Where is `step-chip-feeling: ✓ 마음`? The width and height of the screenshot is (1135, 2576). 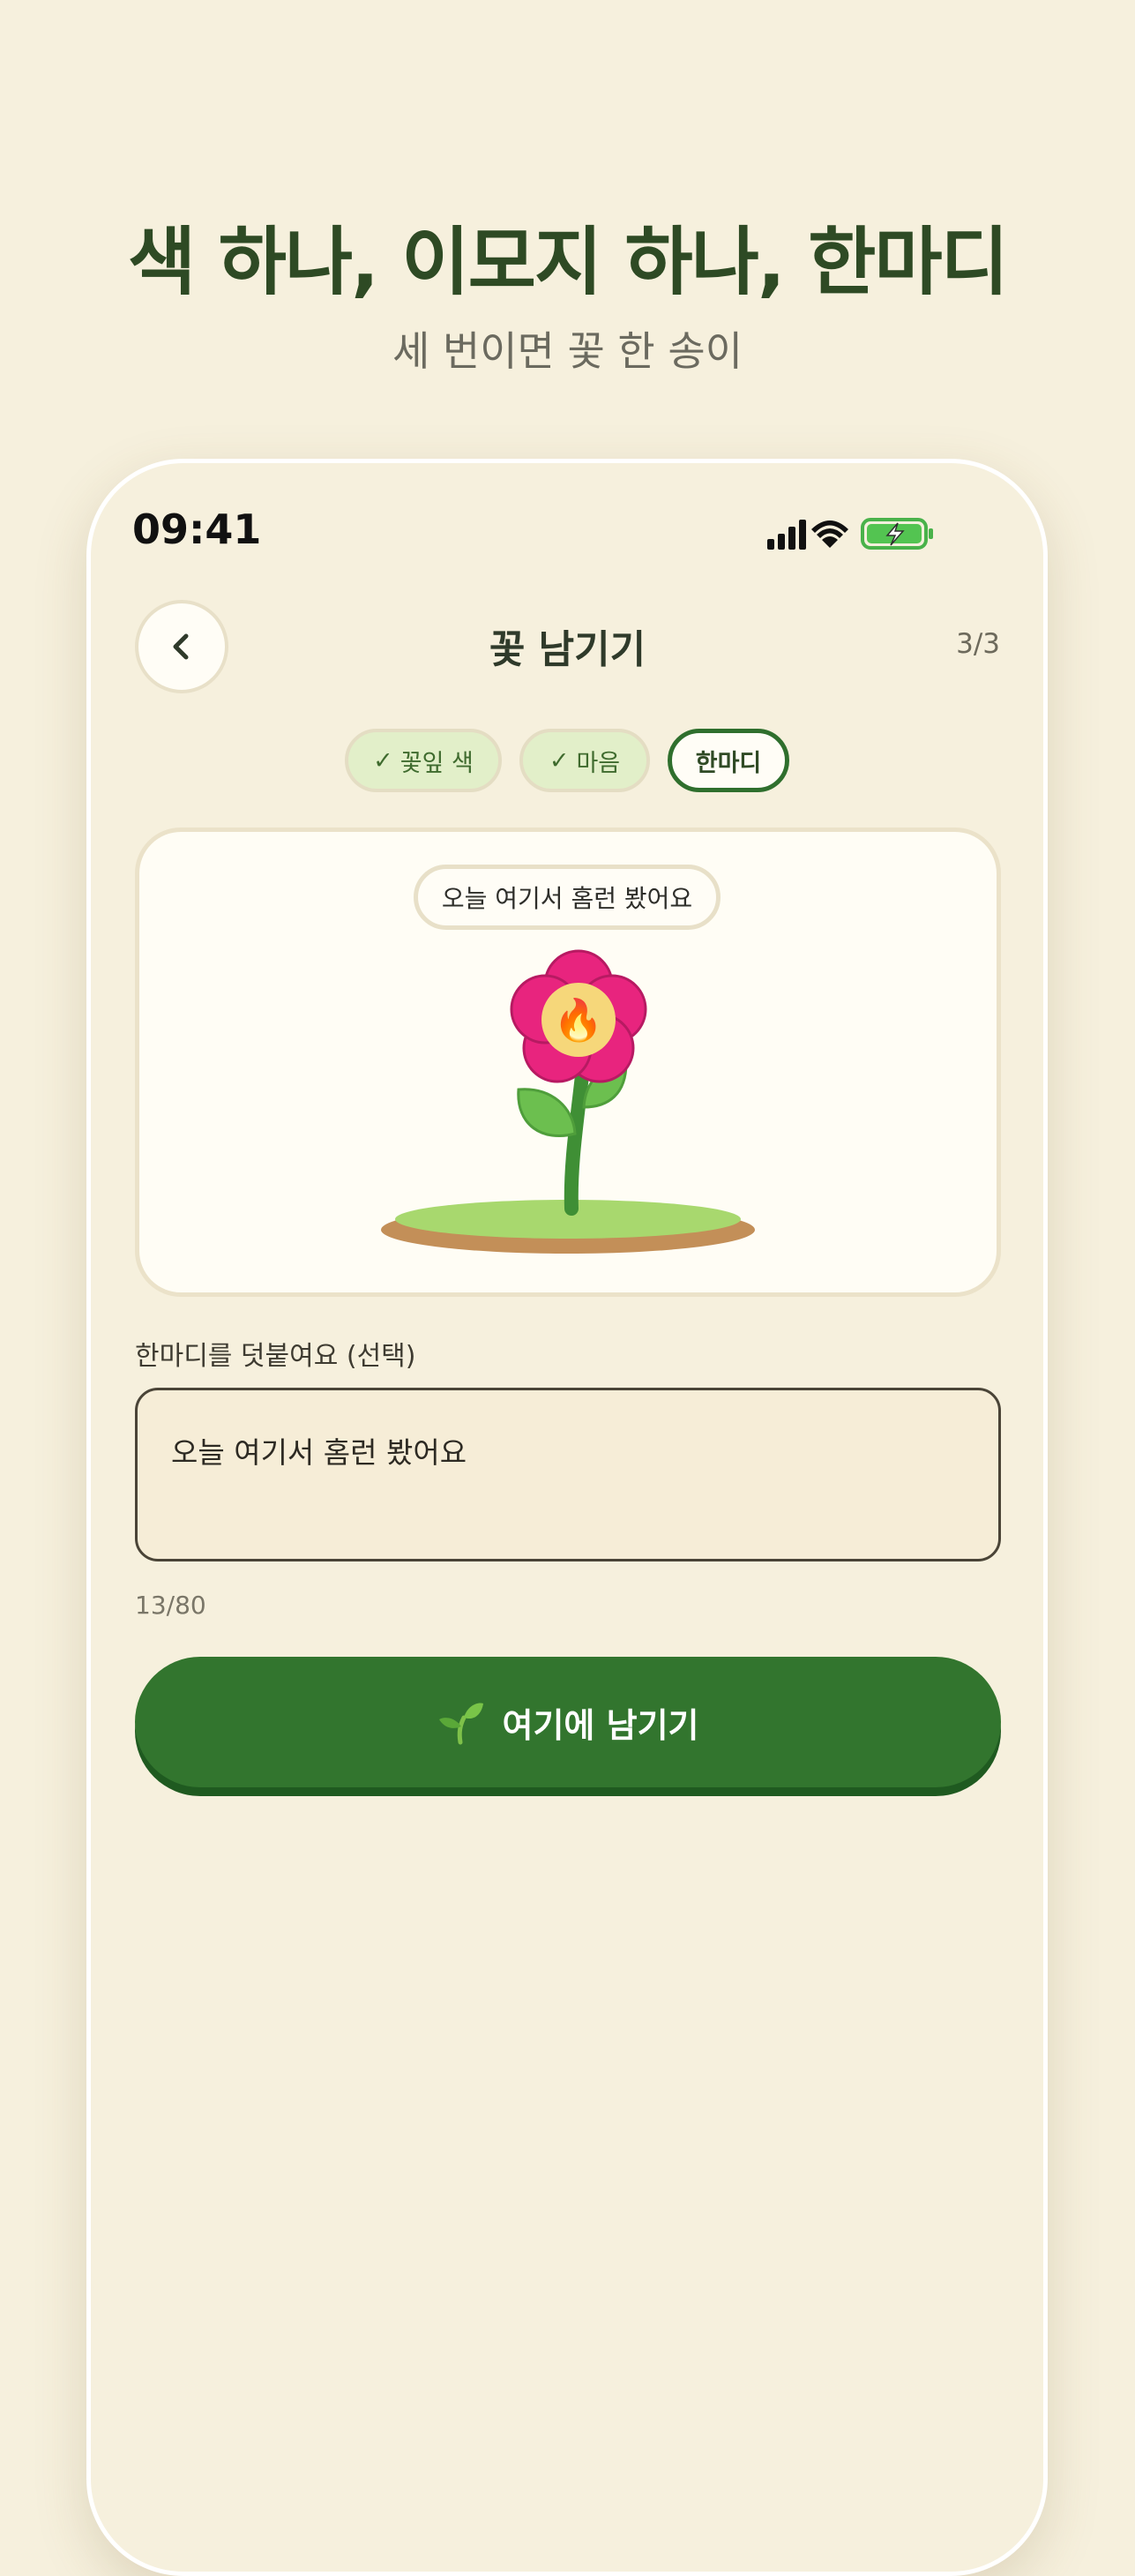 step-chip-feeling: ✓ 마음 is located at coordinates (584, 760).